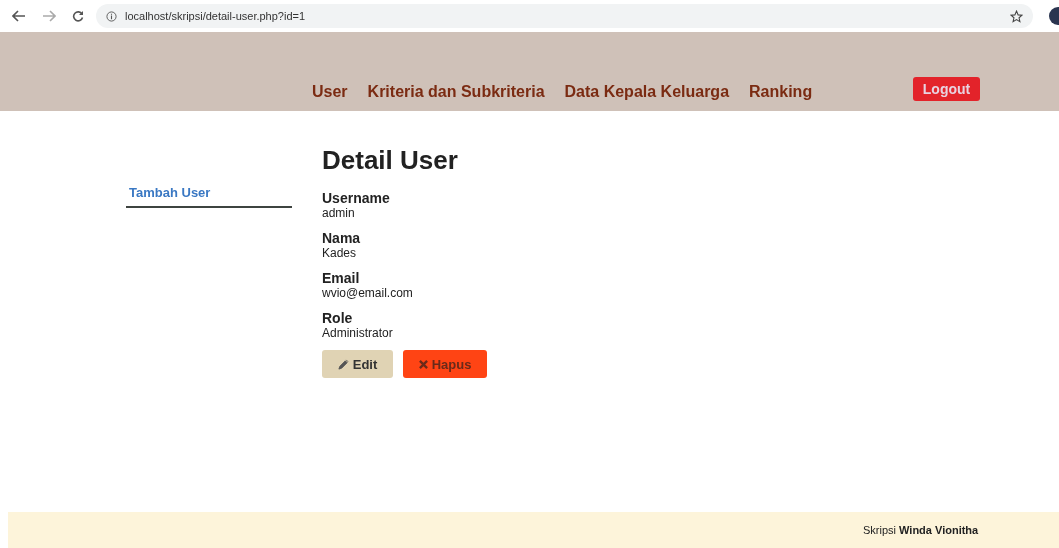  What do you see at coordinates (209, 196) in the screenshot?
I see `sidebar-link: Tambah User` at bounding box center [209, 196].